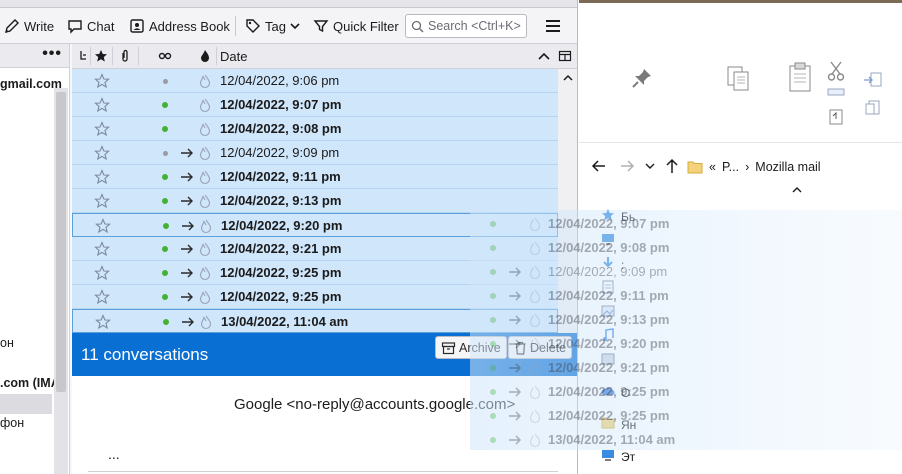 The height and width of the screenshot is (474, 902). What do you see at coordinates (618, 424) in the screenshot?
I see `nav-pane-item: Ян` at bounding box center [618, 424].